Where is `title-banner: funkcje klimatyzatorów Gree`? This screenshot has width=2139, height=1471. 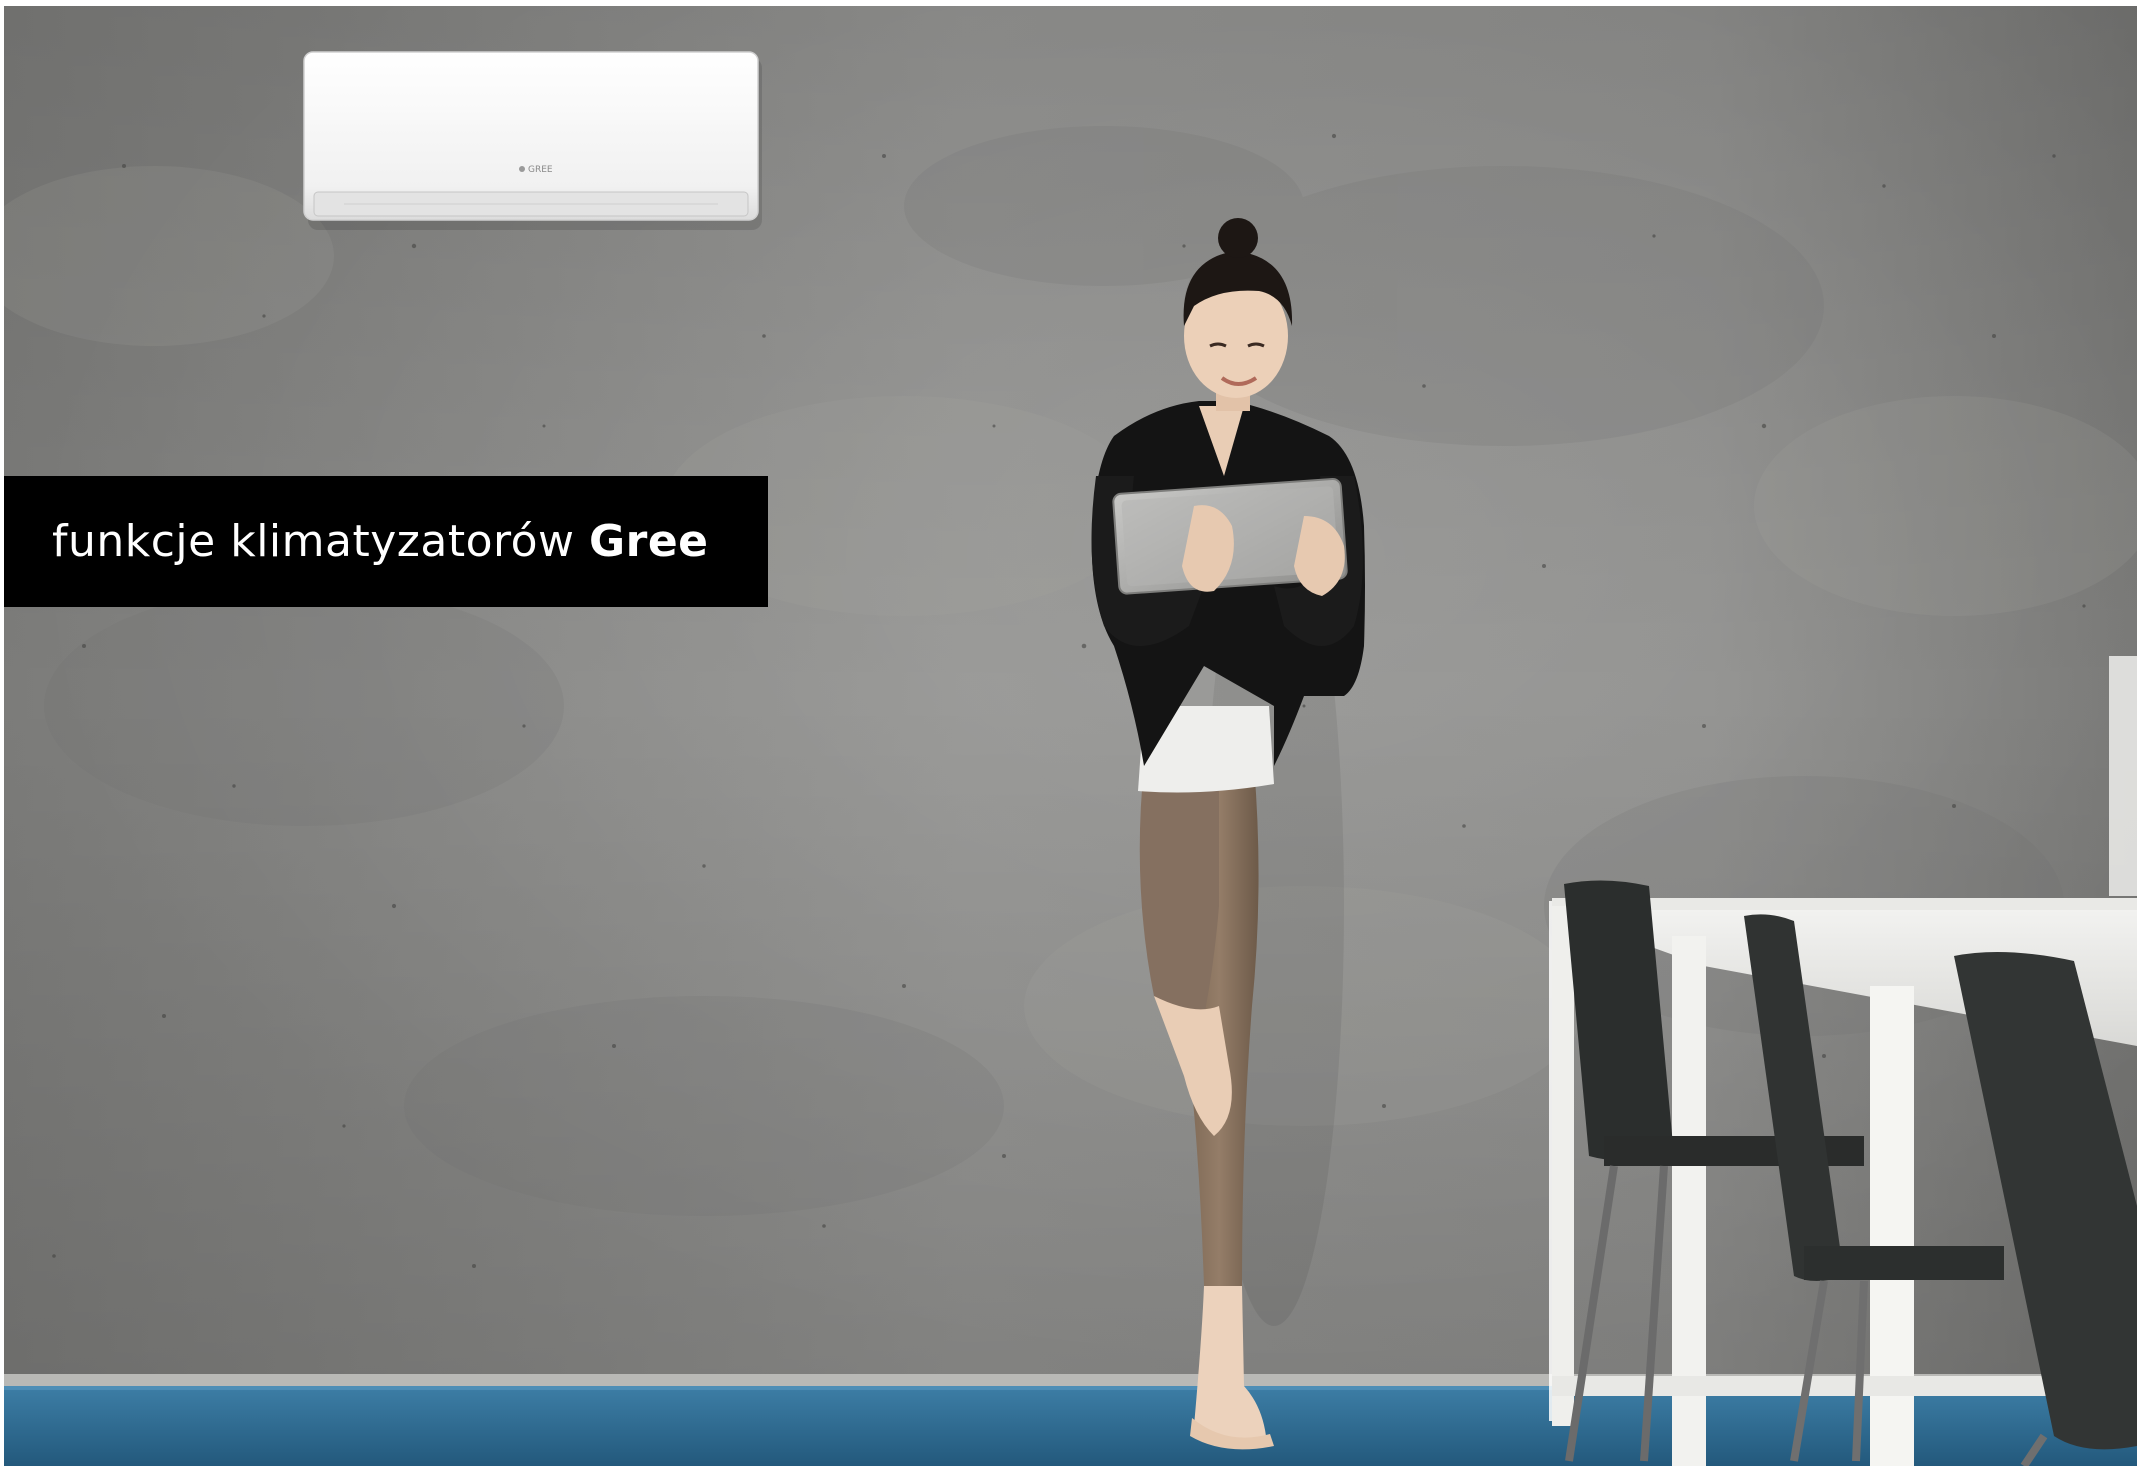 title-banner: funkcje klimatyzatorów Gree is located at coordinates (386, 541).